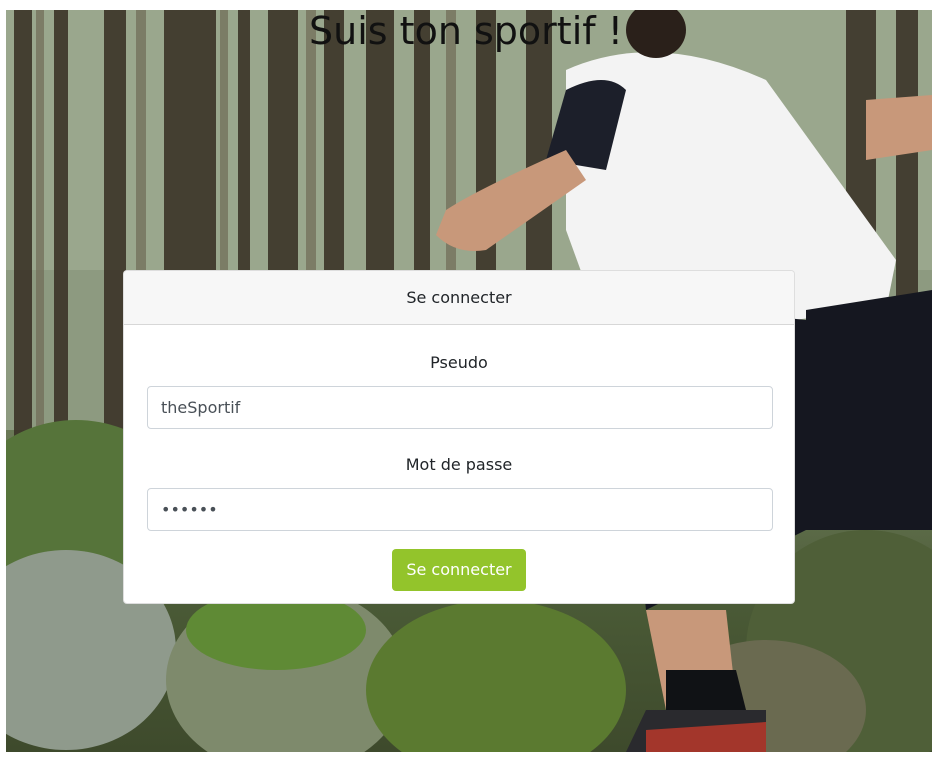 The width and height of the screenshot is (932, 757). I want to click on password-label: Mot de passe, so click(459, 464).